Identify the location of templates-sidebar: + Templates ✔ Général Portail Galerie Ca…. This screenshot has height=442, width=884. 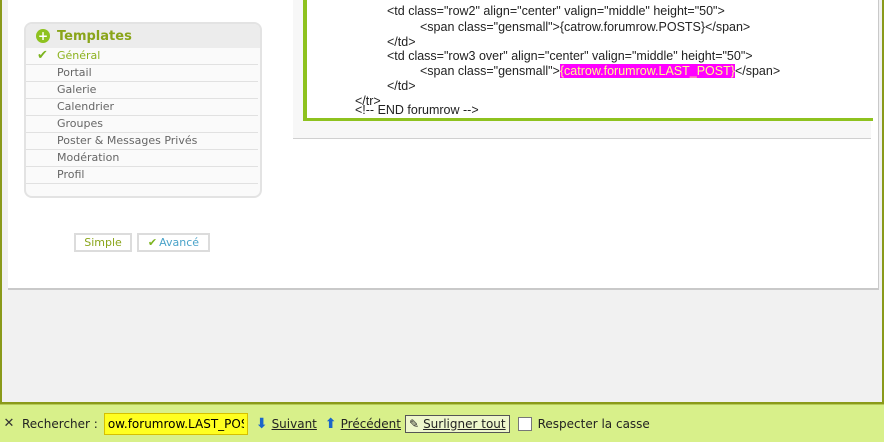
(143, 110).